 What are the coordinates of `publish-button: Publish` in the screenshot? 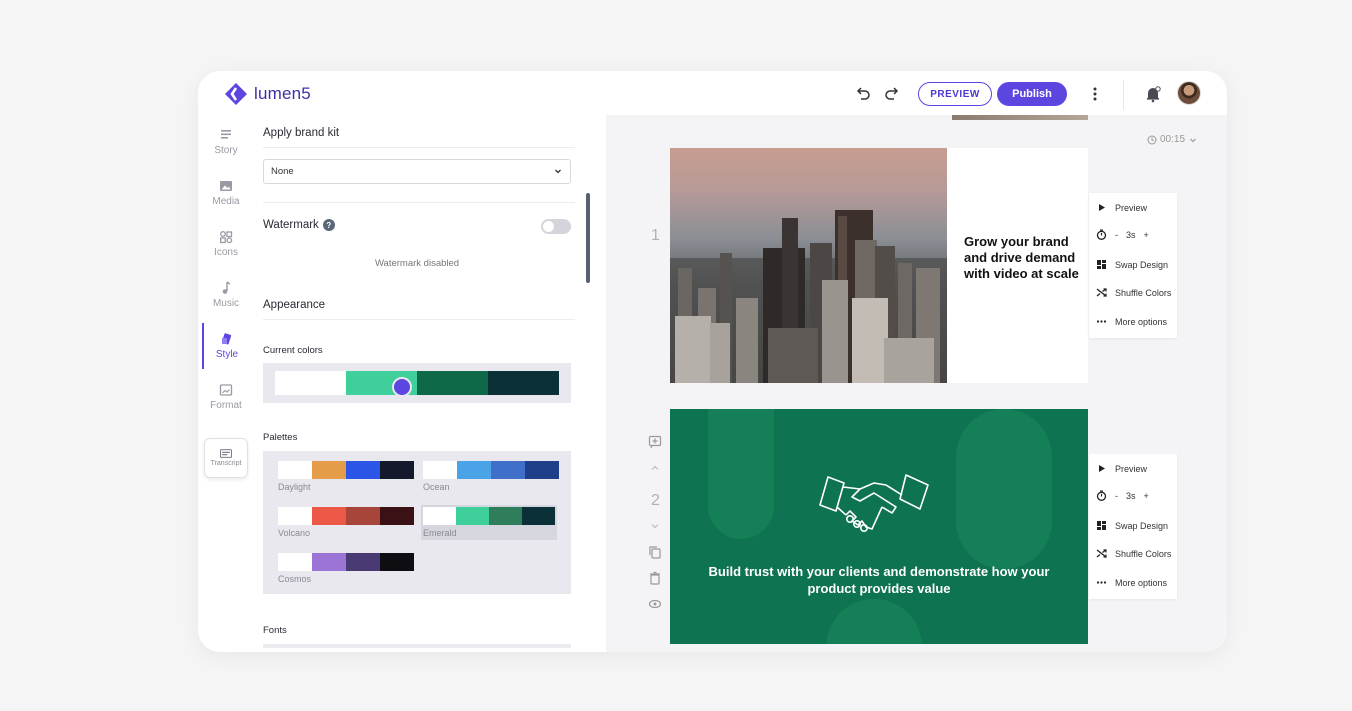 It's located at (1032, 94).